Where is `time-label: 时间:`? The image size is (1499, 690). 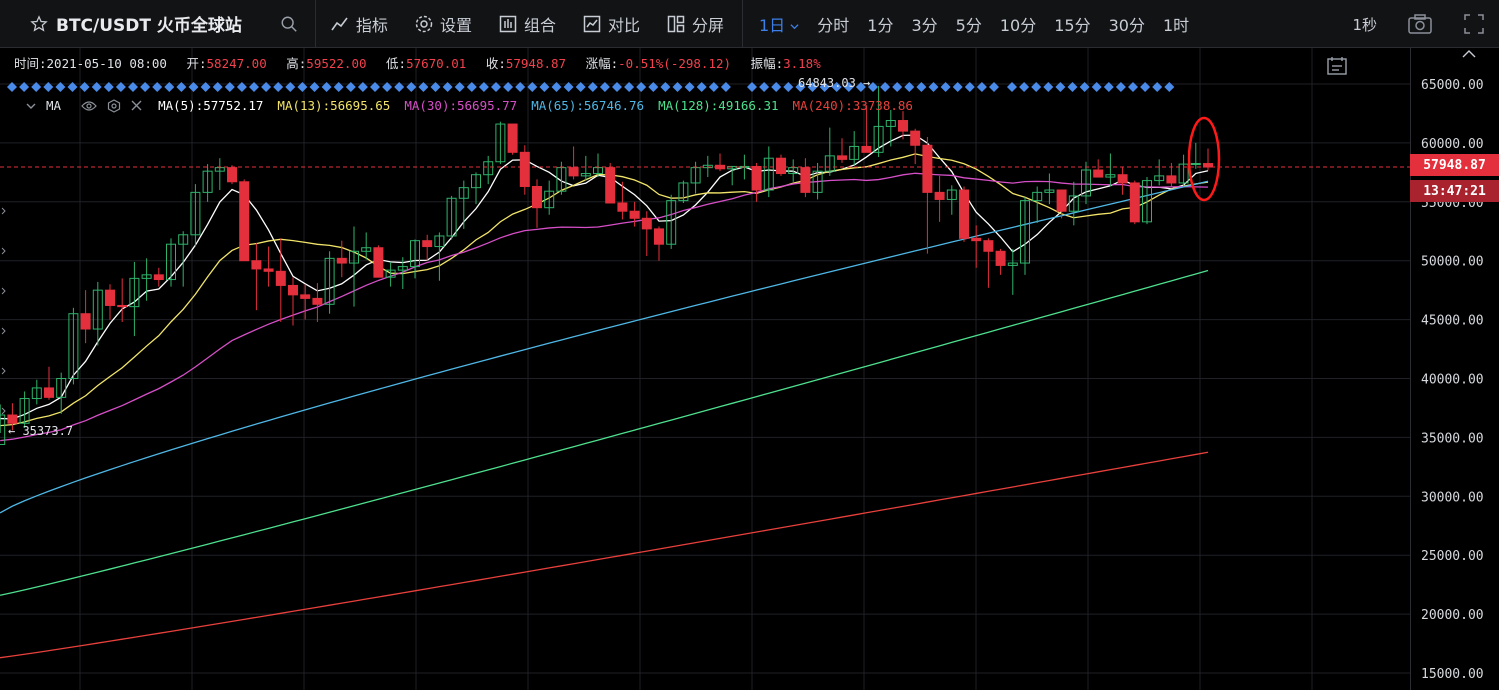
time-label: 时间: is located at coordinates (30, 63).